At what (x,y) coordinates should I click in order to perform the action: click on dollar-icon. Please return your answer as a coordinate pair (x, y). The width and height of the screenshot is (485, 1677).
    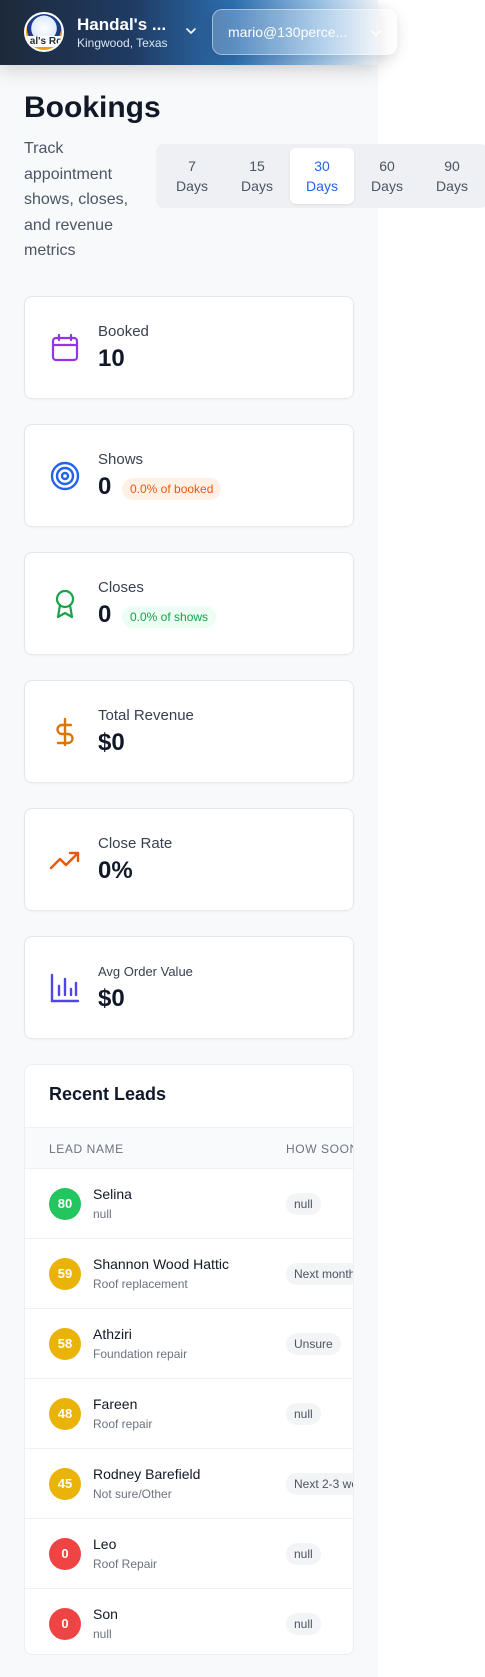
    Looking at the image, I should click on (65, 732).